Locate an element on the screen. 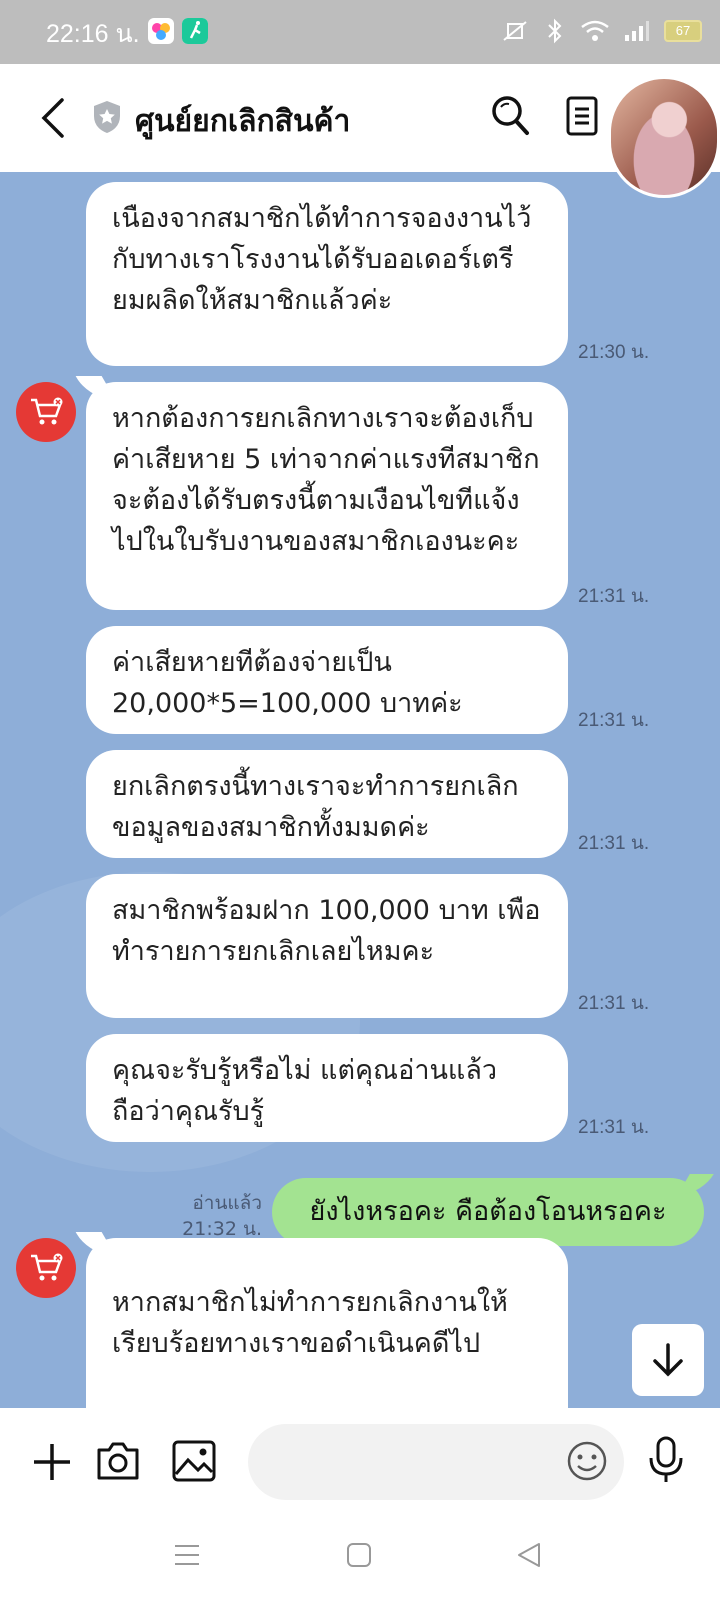 The height and width of the screenshot is (1600, 720). camera-icon is located at coordinates (118, 1461).